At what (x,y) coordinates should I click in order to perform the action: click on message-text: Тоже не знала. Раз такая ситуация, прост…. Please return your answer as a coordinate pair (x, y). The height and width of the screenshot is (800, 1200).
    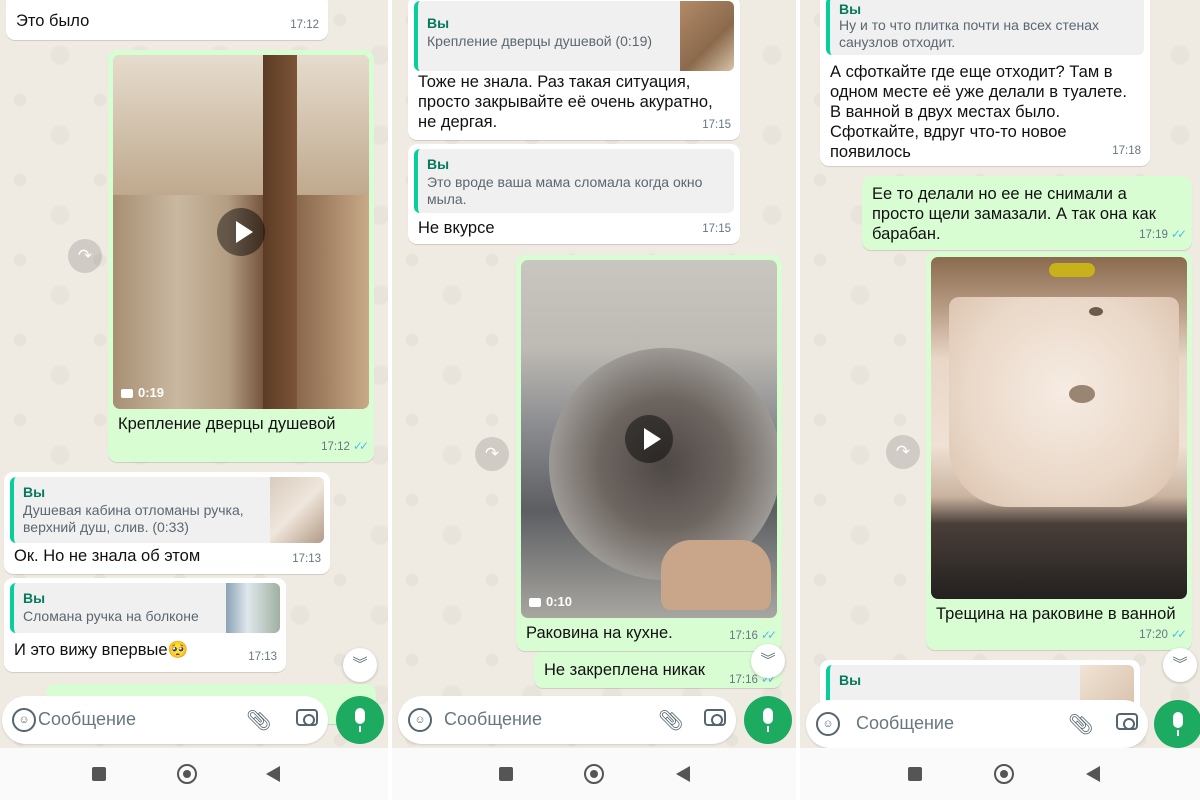
    Looking at the image, I should click on (565, 102).